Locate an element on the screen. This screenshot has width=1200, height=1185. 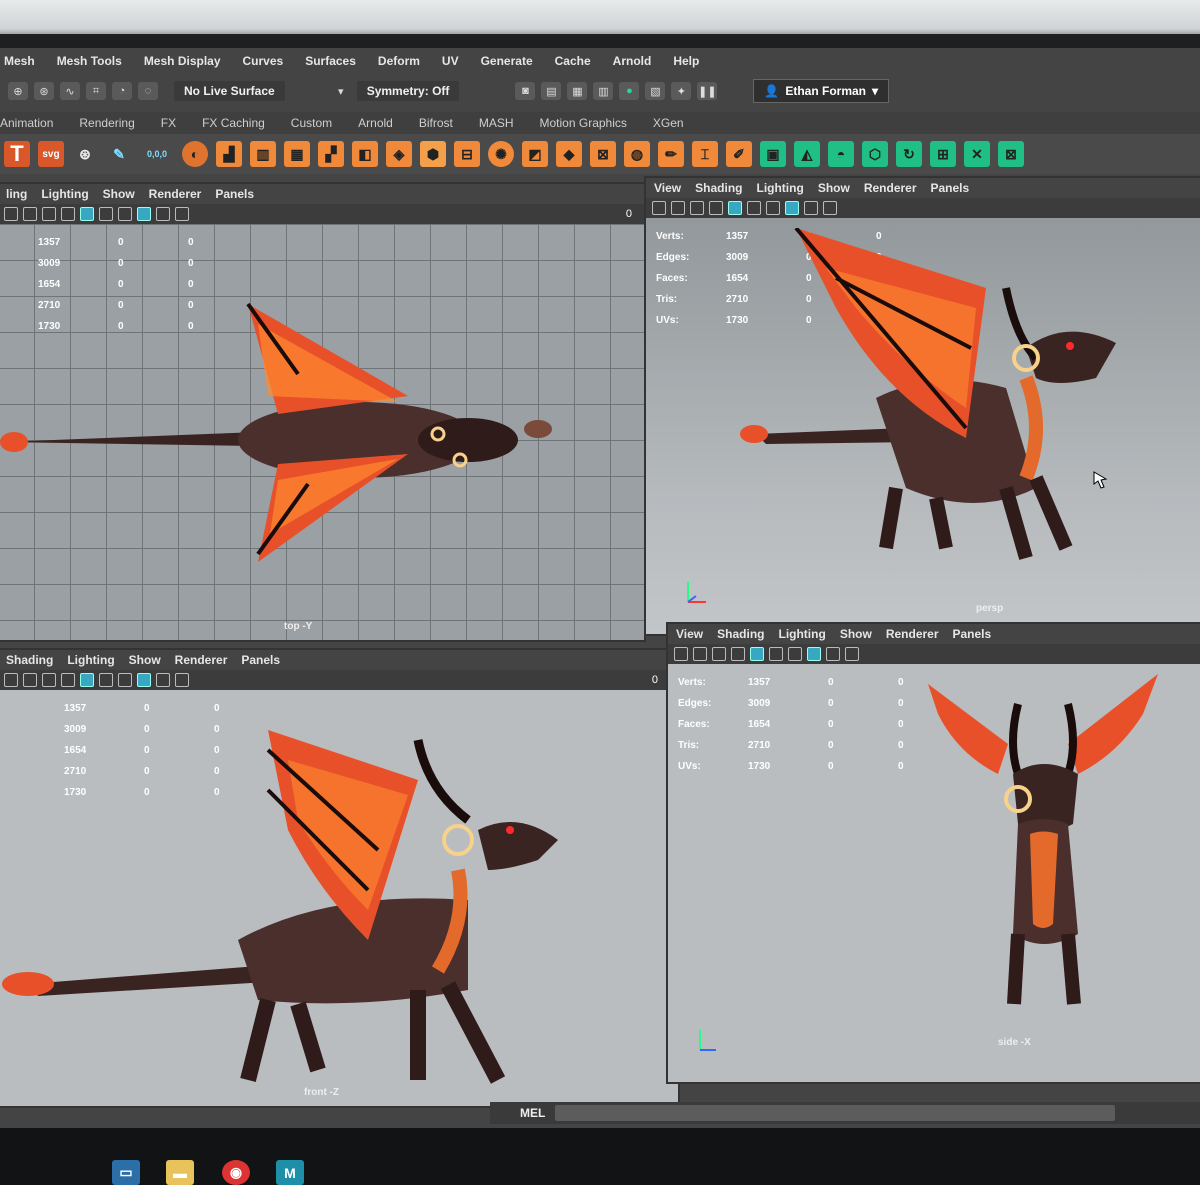
snap-point-icon: ◌ is located at coordinates (148, 91).